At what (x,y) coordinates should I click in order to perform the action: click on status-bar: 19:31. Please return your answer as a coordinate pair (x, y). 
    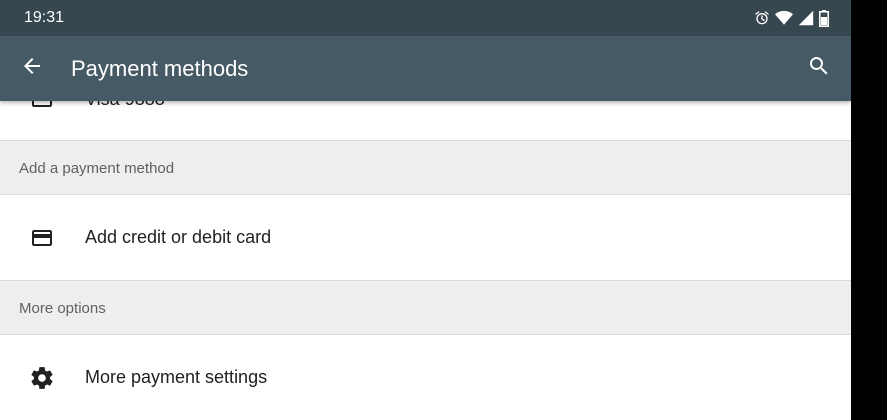
    Looking at the image, I should click on (425, 18).